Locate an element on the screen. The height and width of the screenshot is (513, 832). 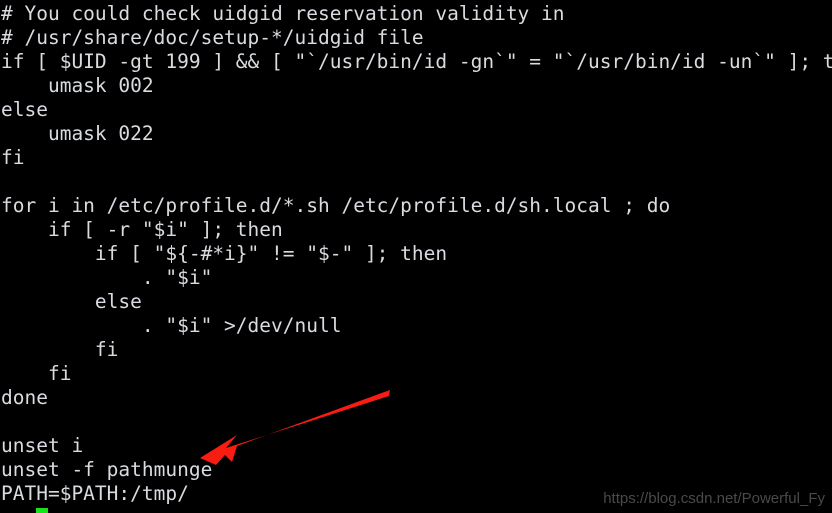
terminal-line: umask 022 is located at coordinates (77, 133).